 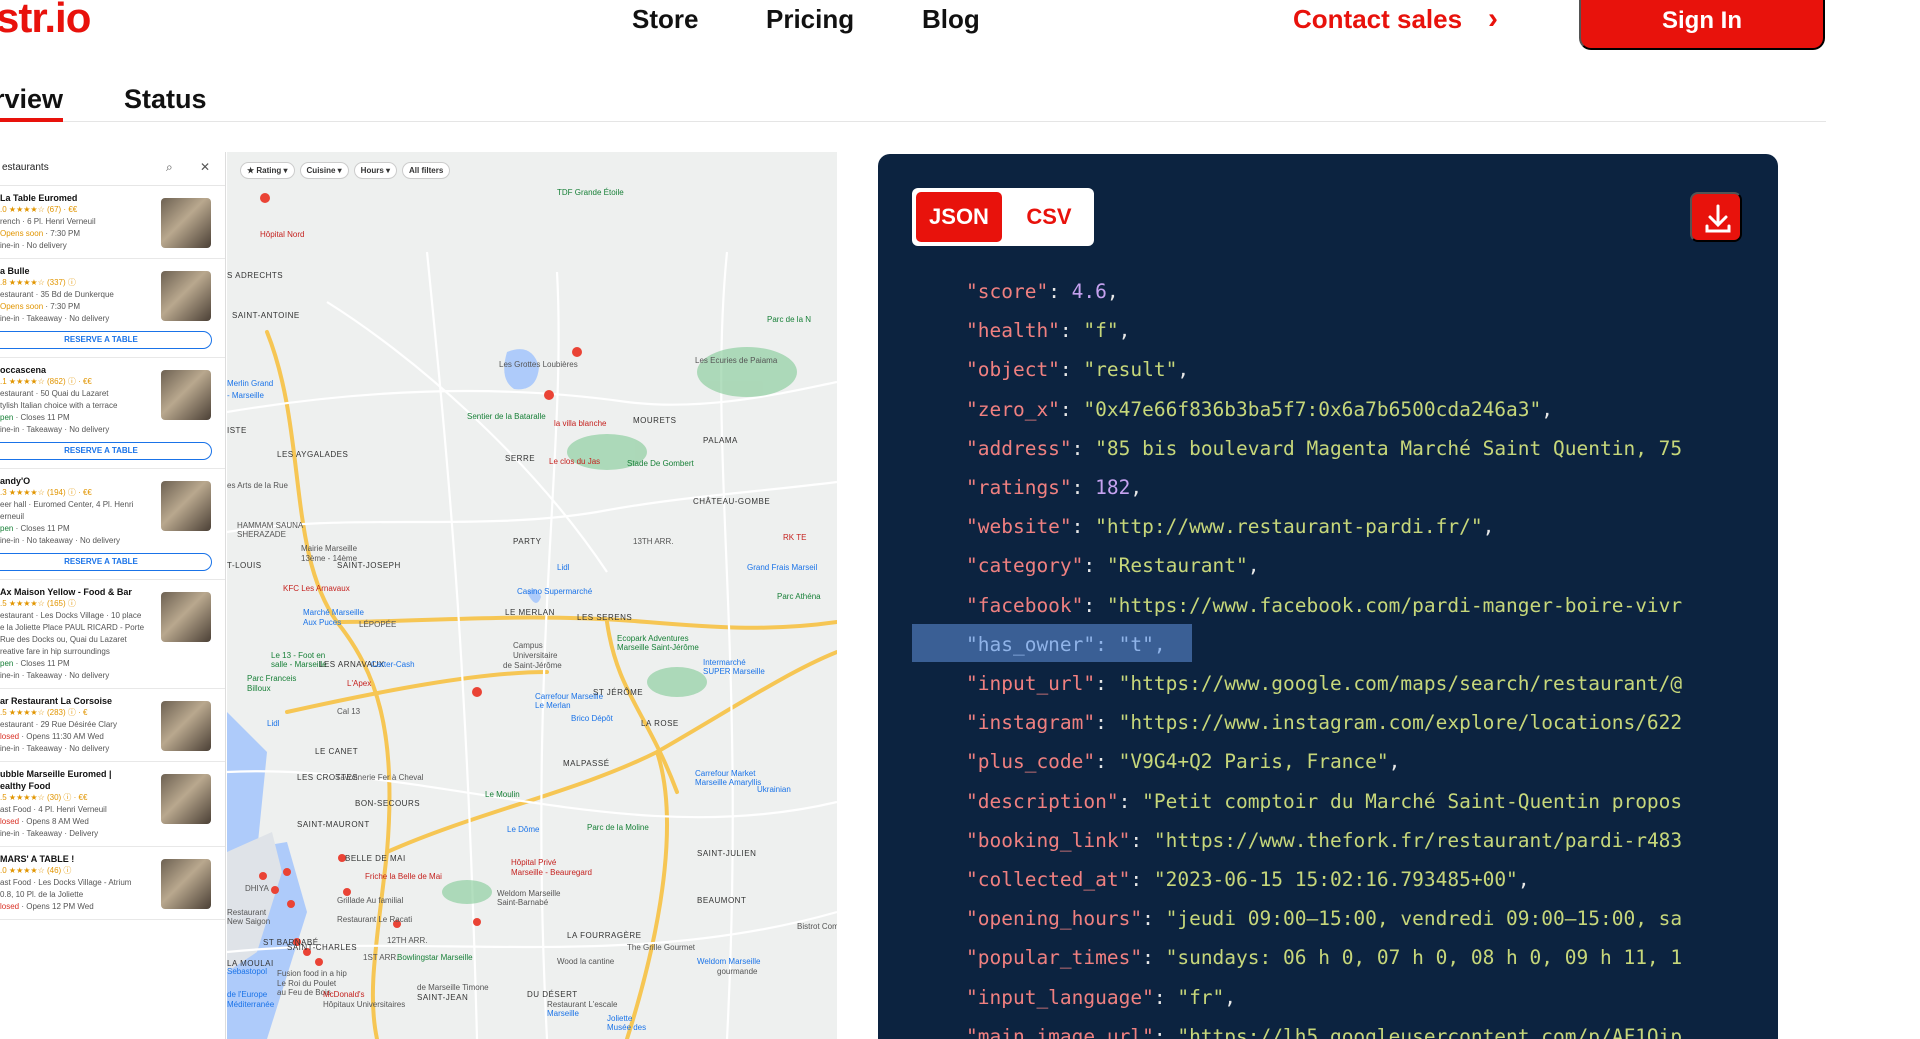 I want to click on map-label: Le Dôme, so click(x=523, y=829).